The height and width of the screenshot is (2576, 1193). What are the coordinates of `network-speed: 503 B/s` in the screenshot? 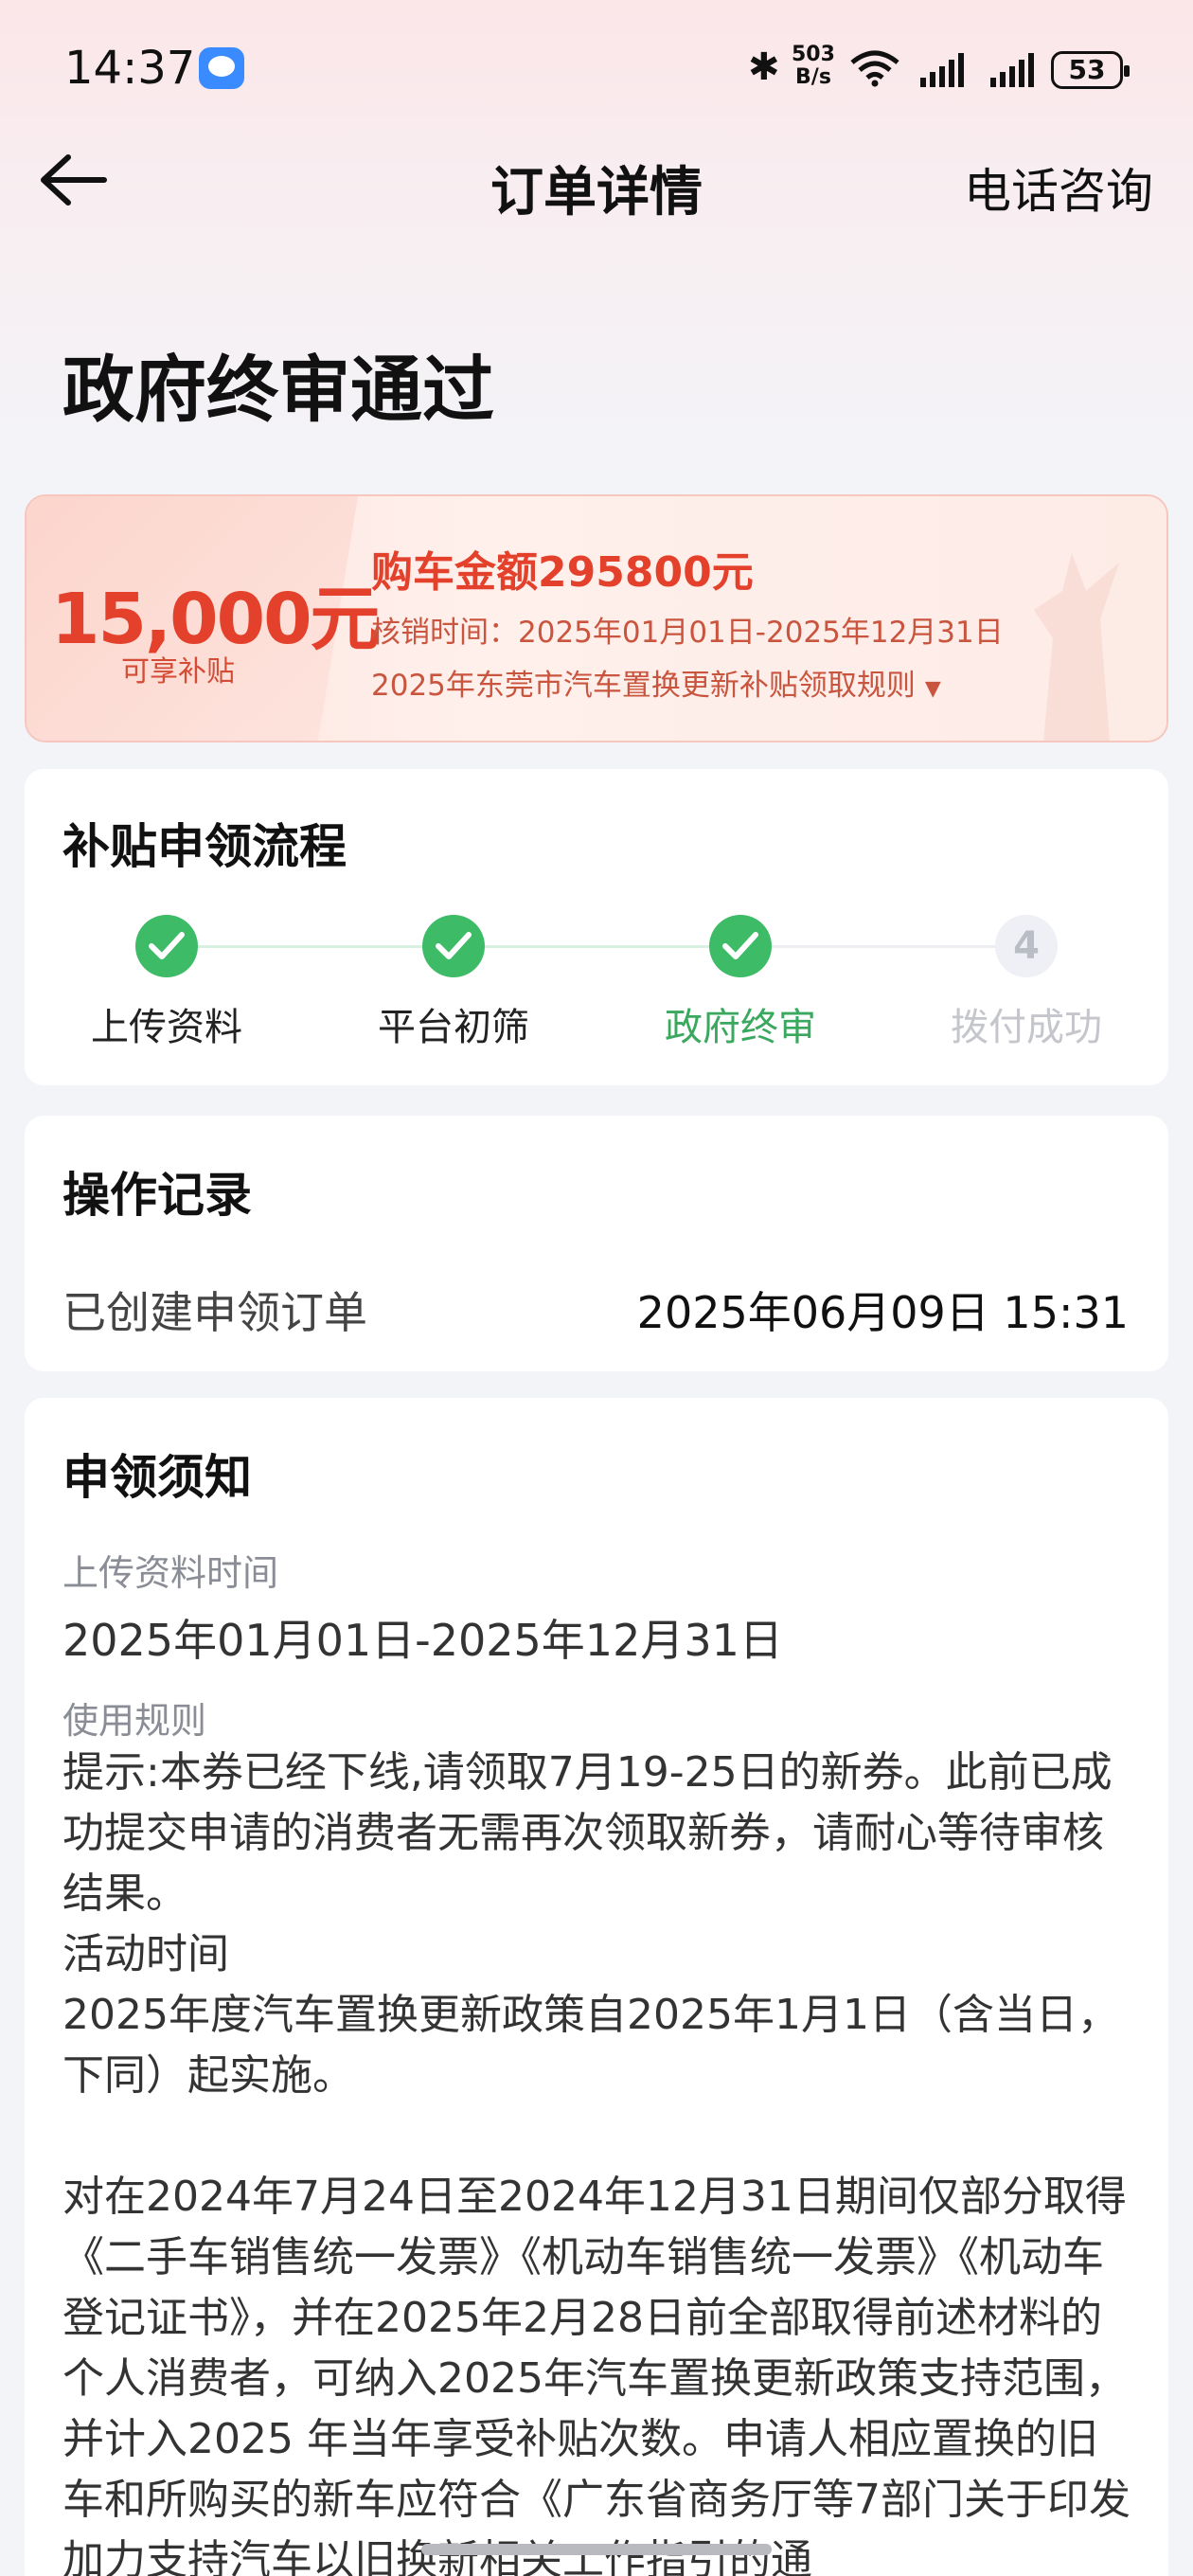 It's located at (813, 66).